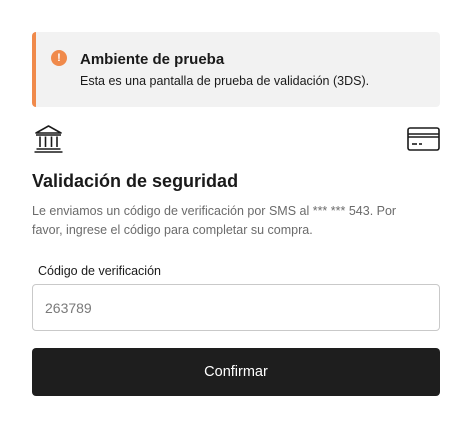 Image resolution: width=472 pixels, height=428 pixels. I want to click on confirm-button: Confirmar, so click(236, 372).